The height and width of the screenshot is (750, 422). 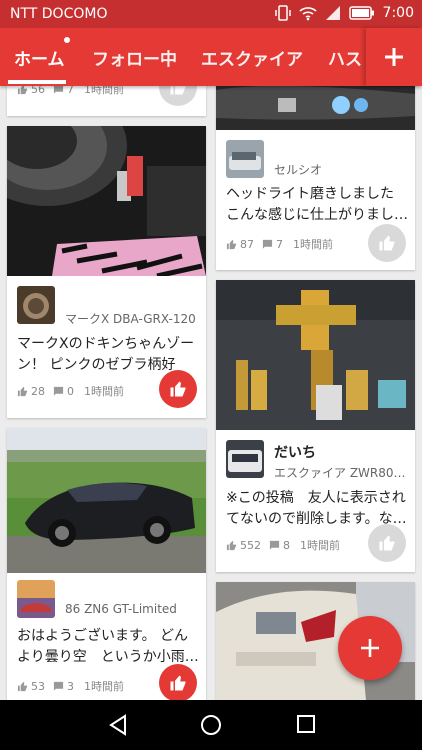 I want to click on car-model: セルシオ, so click(x=298, y=170).